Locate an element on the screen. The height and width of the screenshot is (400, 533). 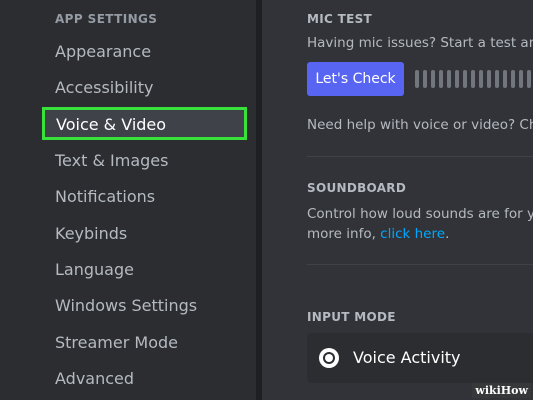
voice-help-text: Need help with voice or video? Chec is located at coordinates (420, 125).